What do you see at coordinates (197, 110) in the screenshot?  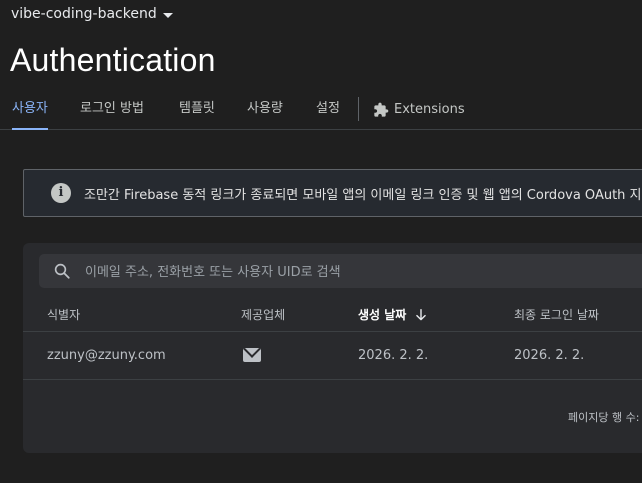 I see `tab-templates: 템플릿` at bounding box center [197, 110].